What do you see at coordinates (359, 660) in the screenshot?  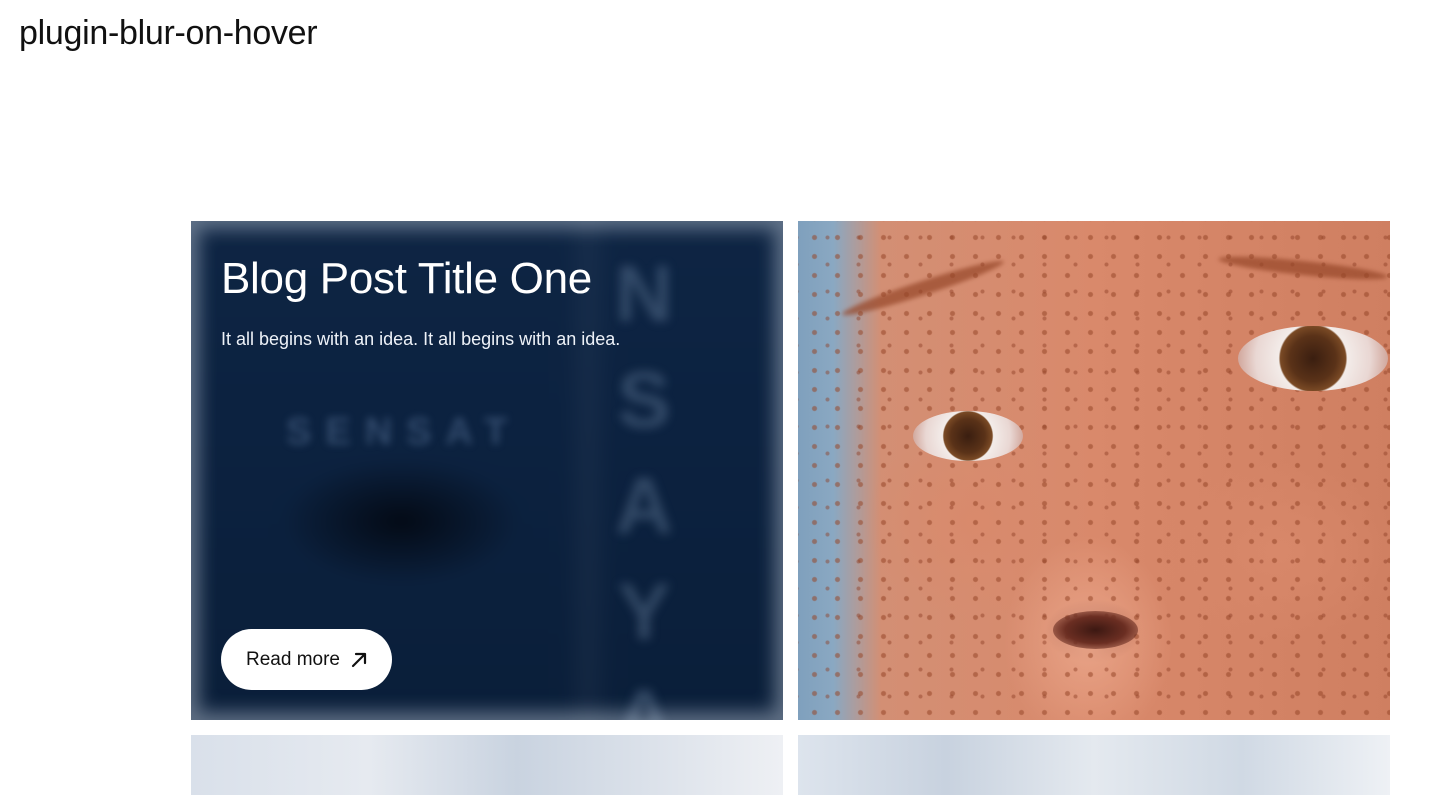 I see `arrow-up-right-icon` at bounding box center [359, 660].